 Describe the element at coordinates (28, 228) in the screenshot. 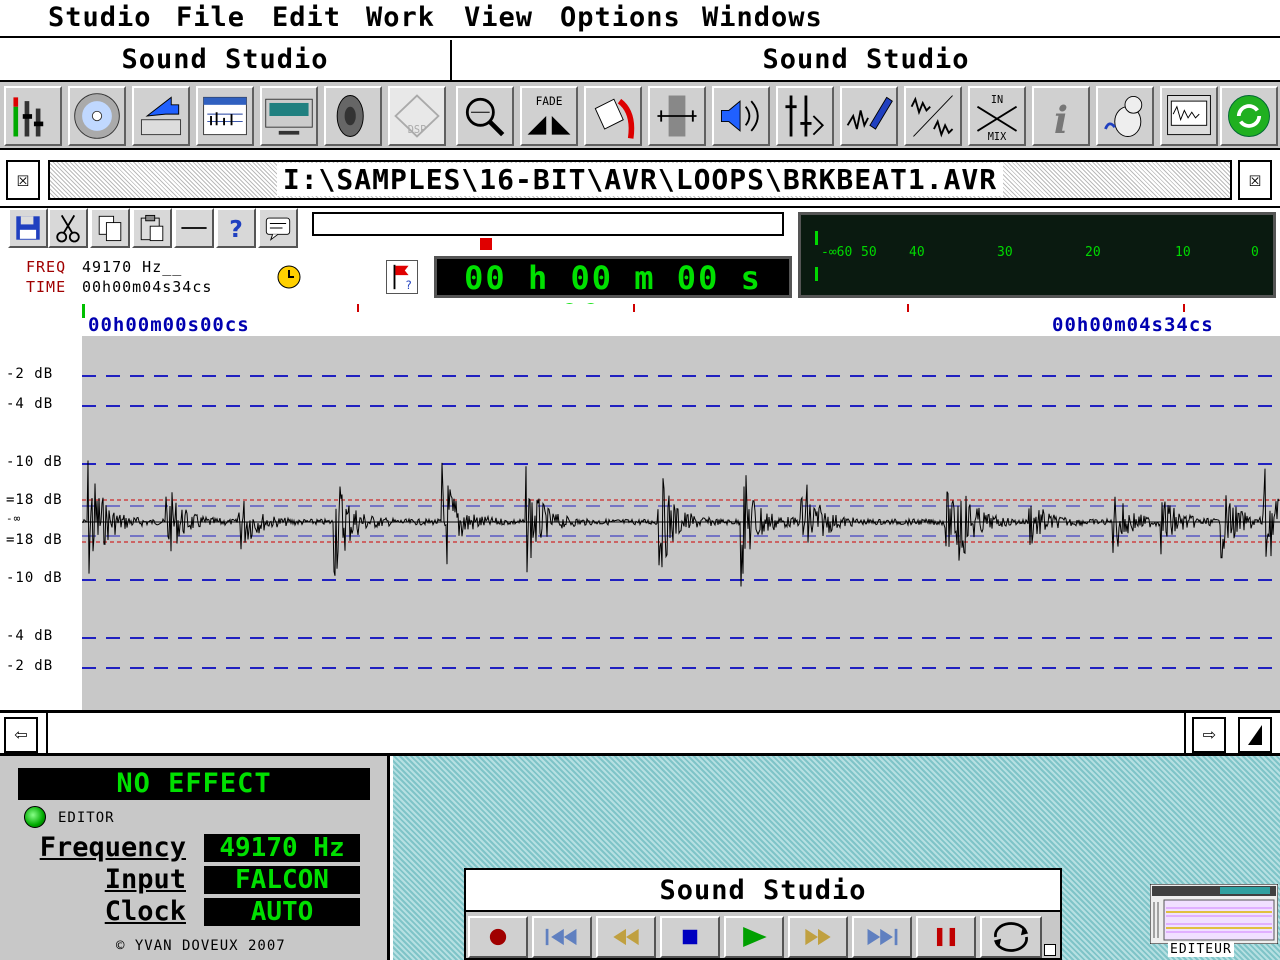

I see `save-button` at that location.